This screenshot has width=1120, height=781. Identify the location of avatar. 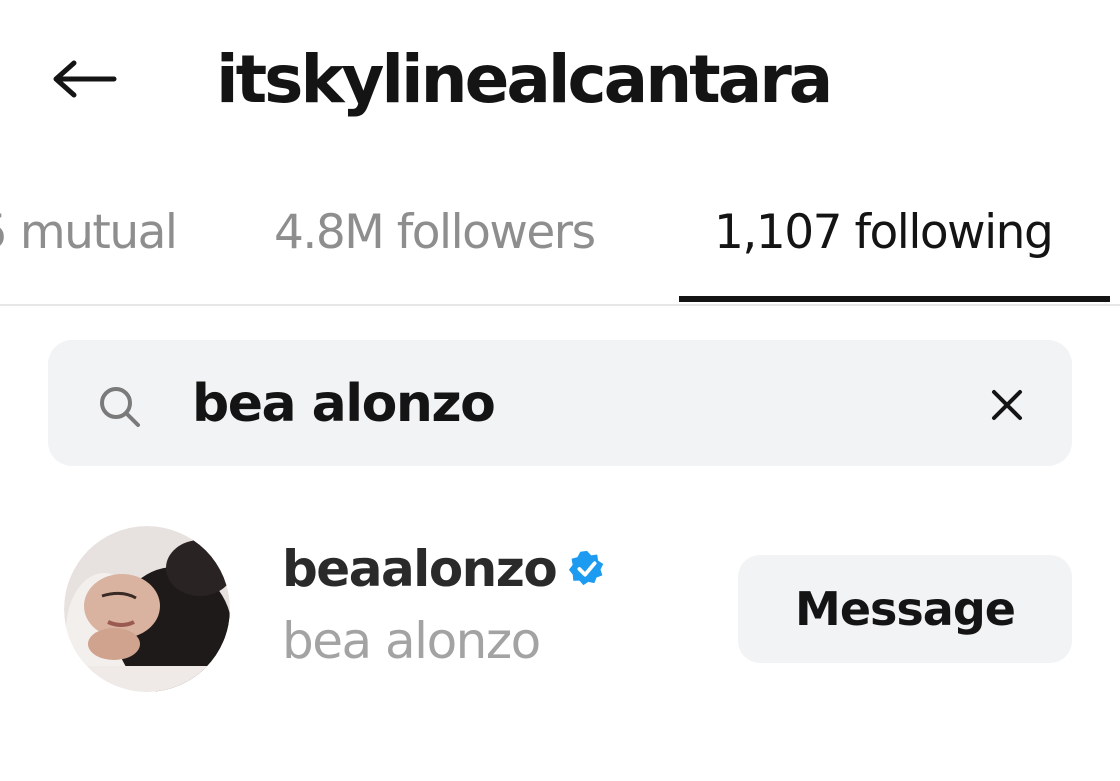
(147, 609).